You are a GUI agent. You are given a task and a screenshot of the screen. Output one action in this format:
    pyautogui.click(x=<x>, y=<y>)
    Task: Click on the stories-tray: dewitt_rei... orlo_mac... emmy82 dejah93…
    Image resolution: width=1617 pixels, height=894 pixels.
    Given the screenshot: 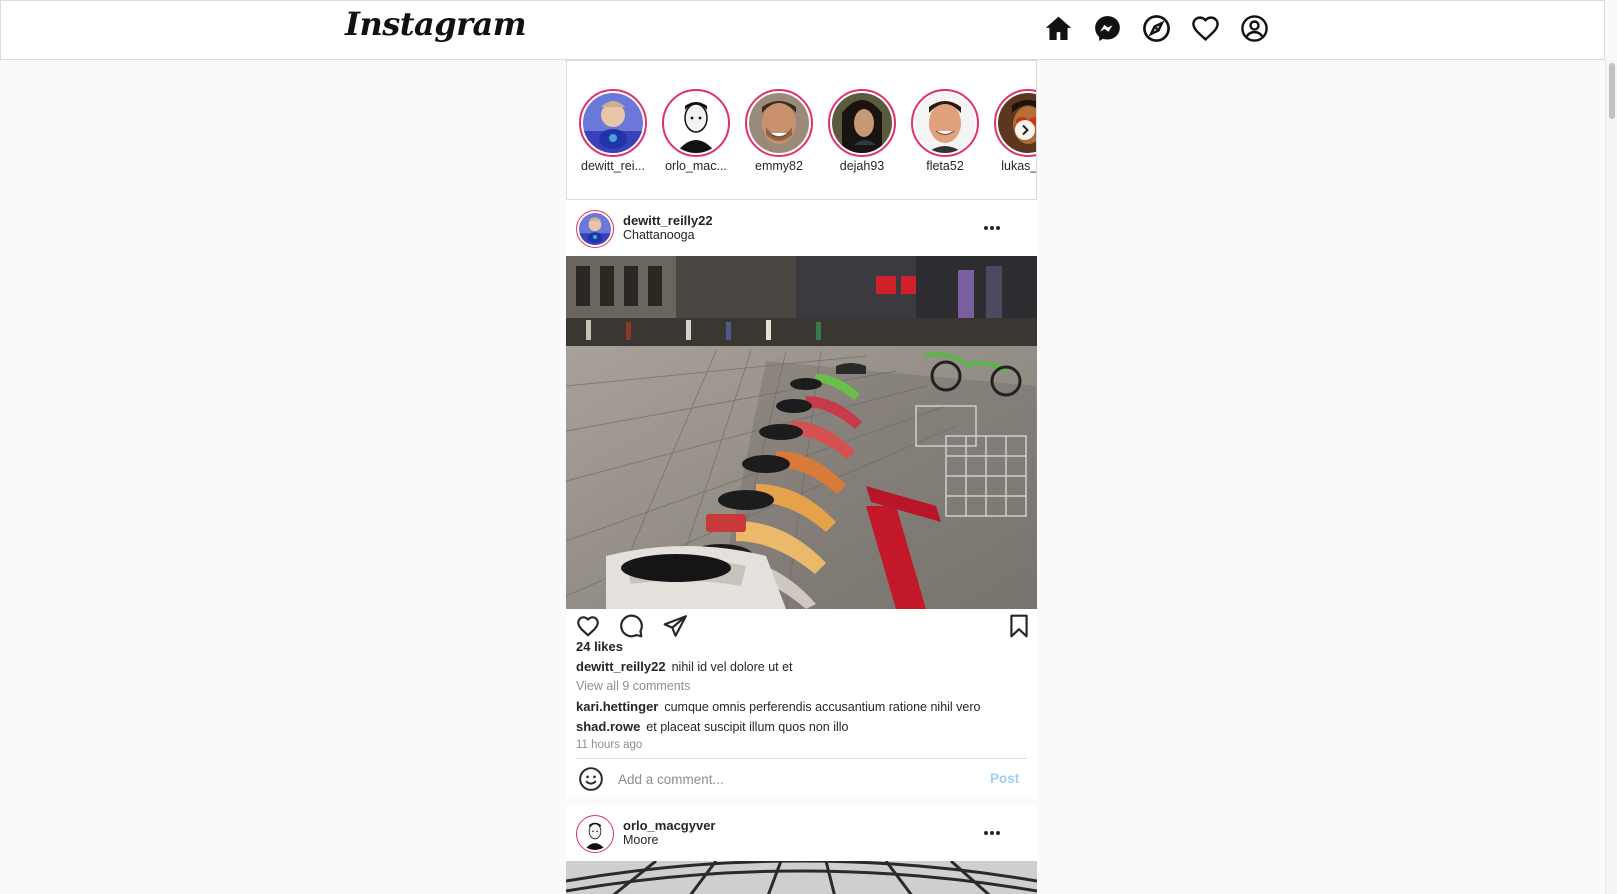 What is the action you would take?
    pyautogui.click(x=801, y=130)
    